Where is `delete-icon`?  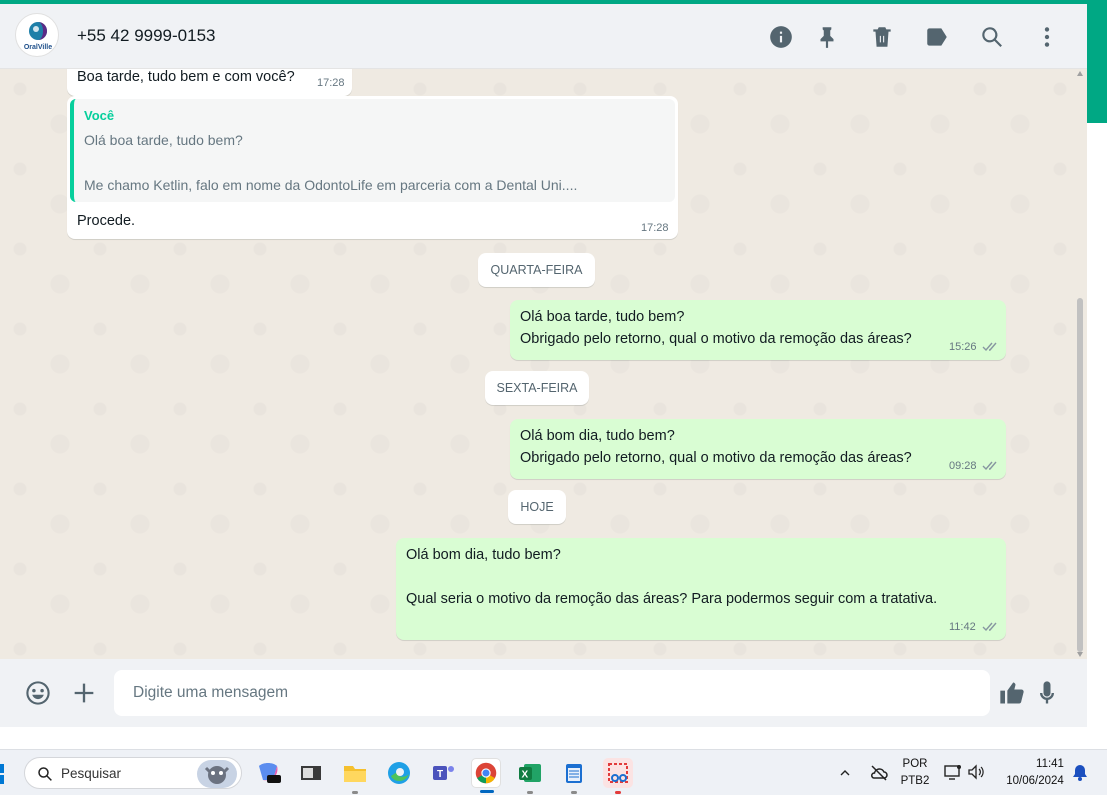 delete-icon is located at coordinates (882, 37).